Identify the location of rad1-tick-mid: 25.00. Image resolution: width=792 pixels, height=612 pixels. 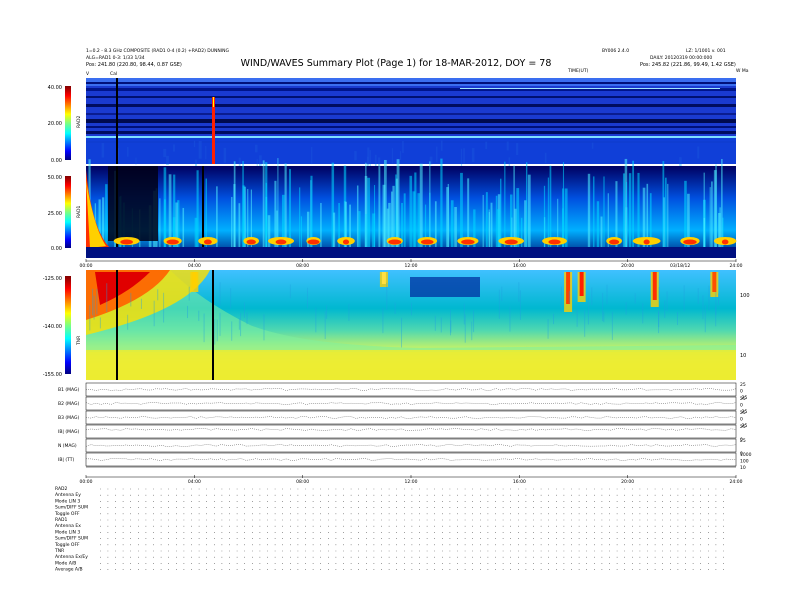
(55, 214).